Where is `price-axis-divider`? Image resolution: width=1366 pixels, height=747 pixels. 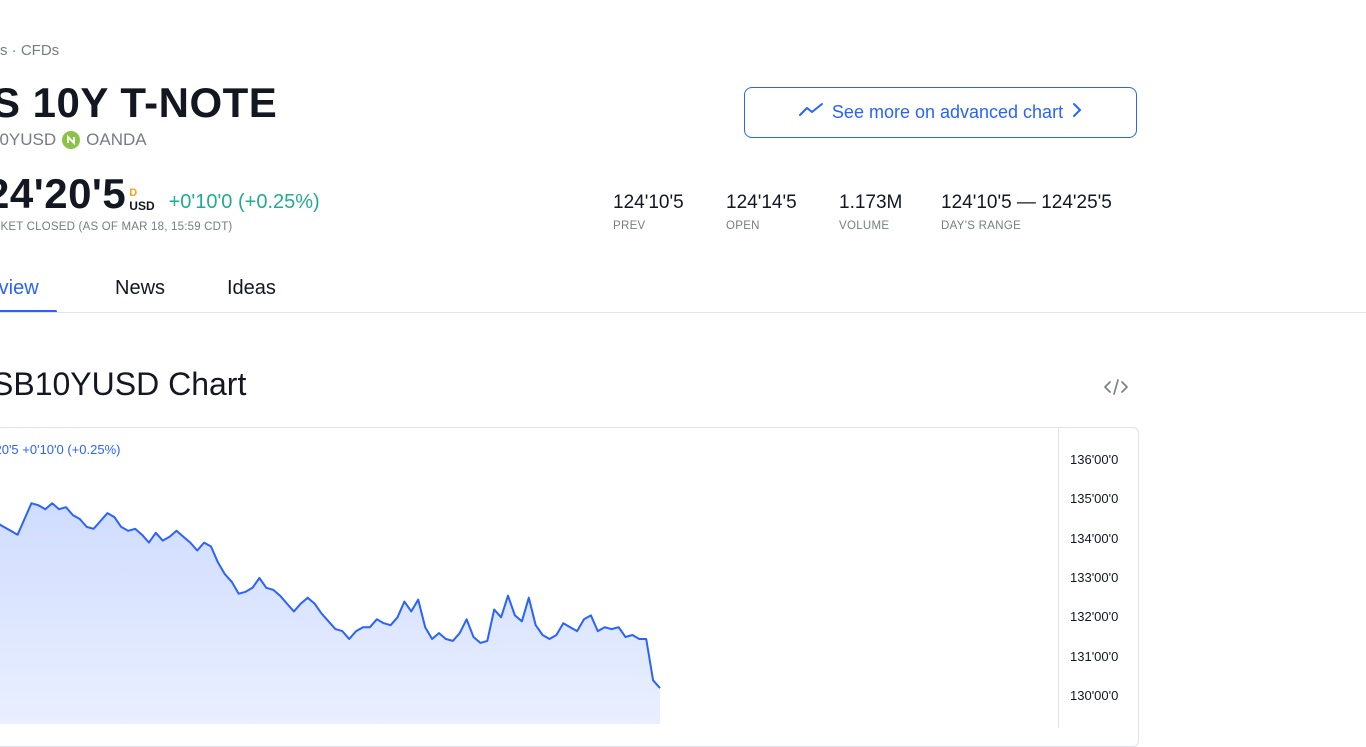 price-axis-divider is located at coordinates (1058, 578).